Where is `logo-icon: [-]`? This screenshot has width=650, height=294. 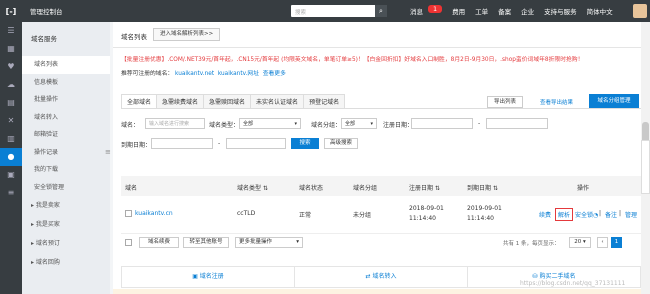
logo-icon: [-] is located at coordinates (11, 11).